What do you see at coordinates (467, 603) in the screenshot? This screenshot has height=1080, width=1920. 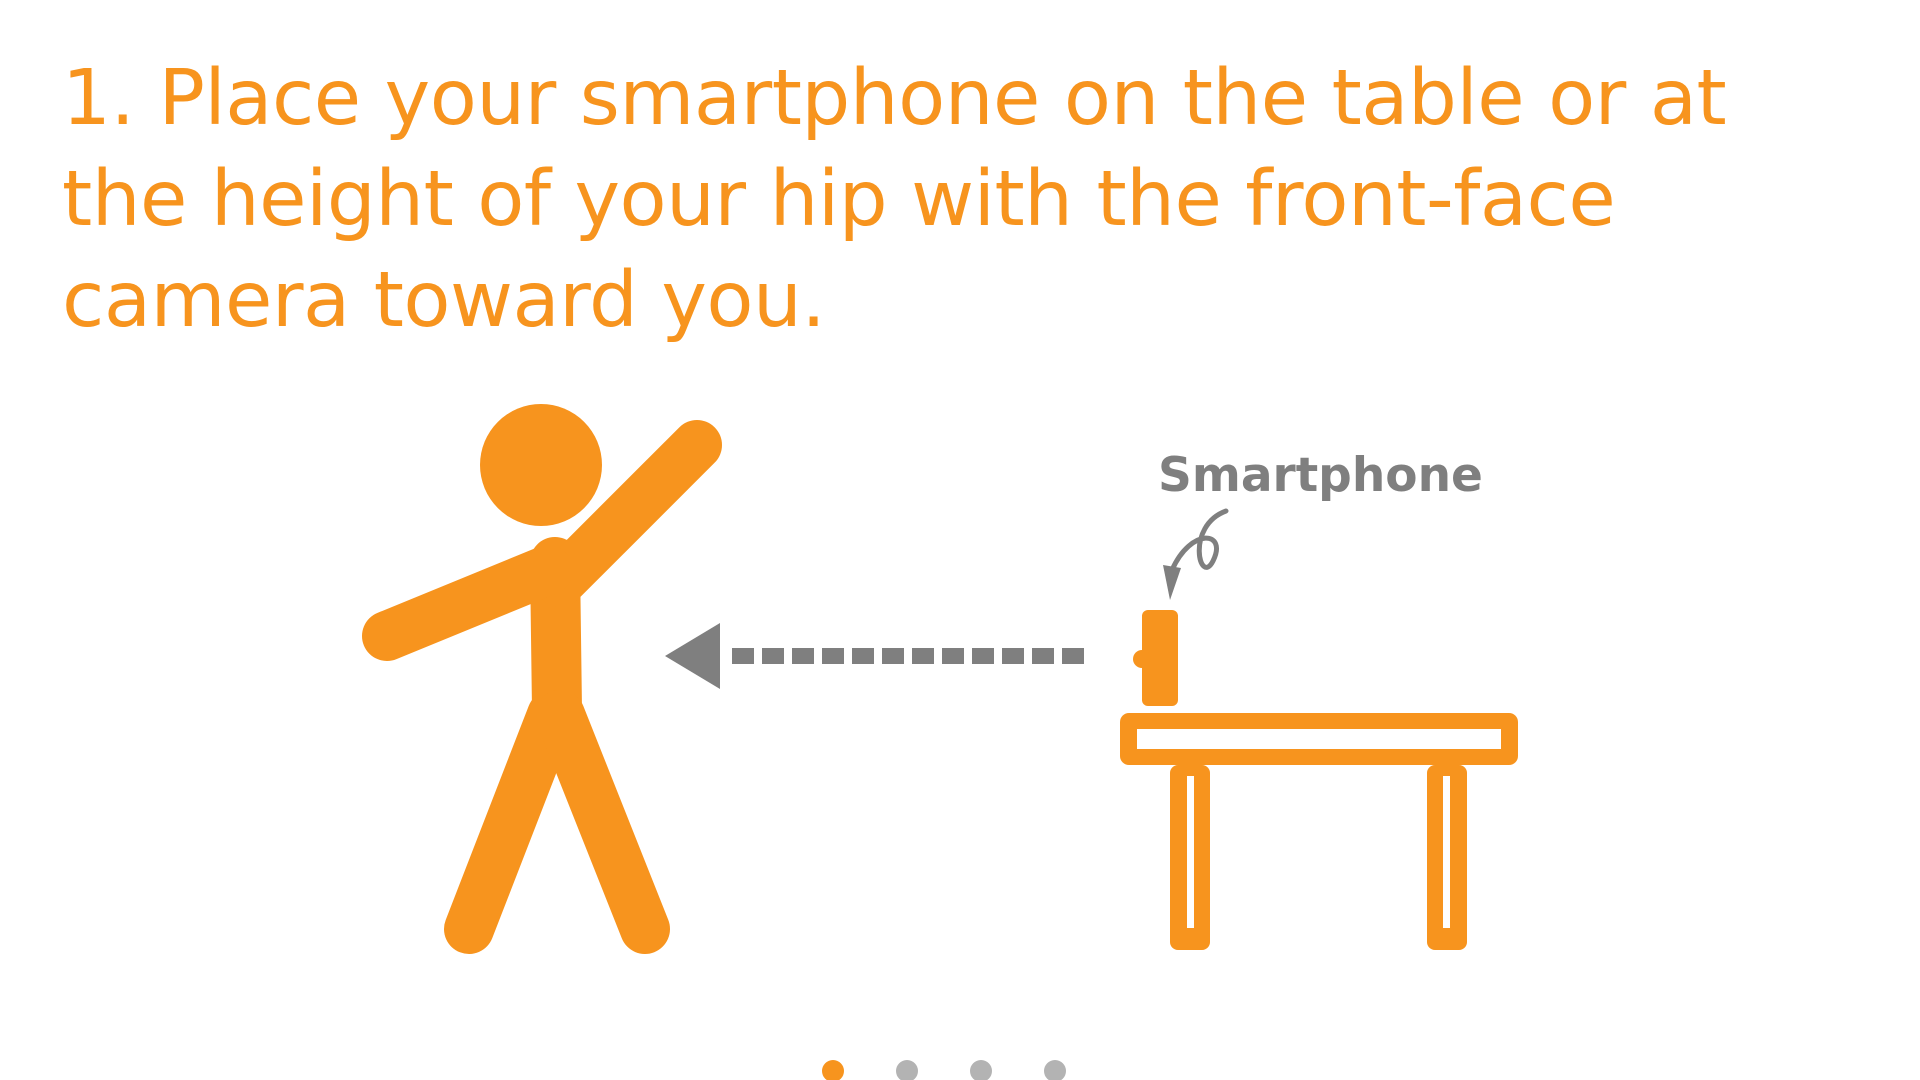 I see `figure-side-arm` at bounding box center [467, 603].